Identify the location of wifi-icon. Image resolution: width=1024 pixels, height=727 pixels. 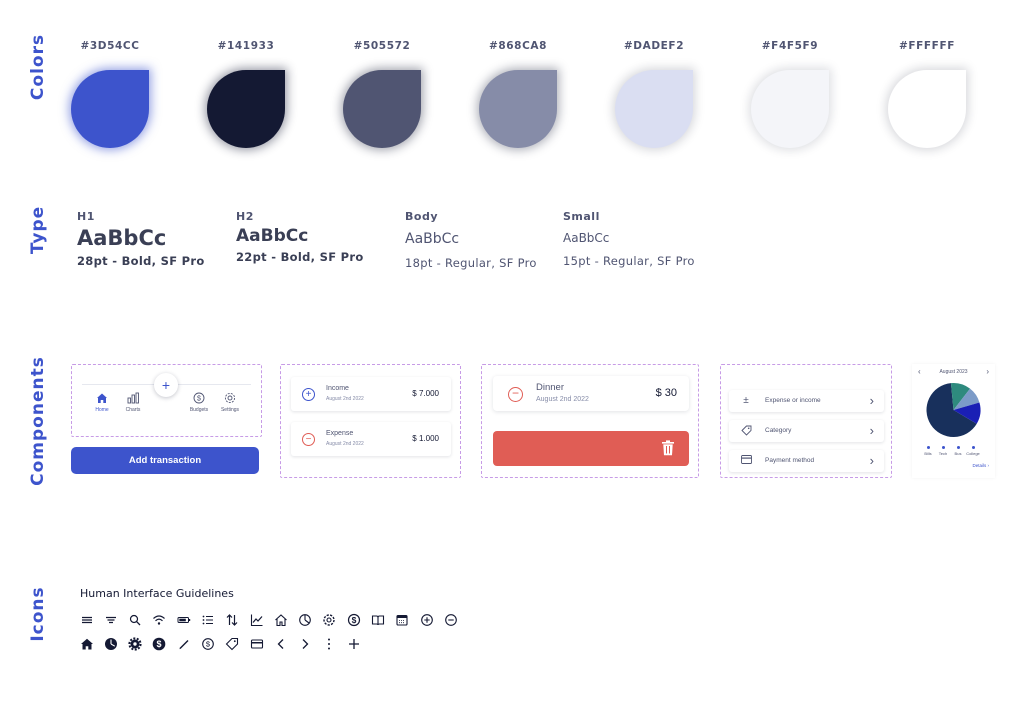
(159, 619).